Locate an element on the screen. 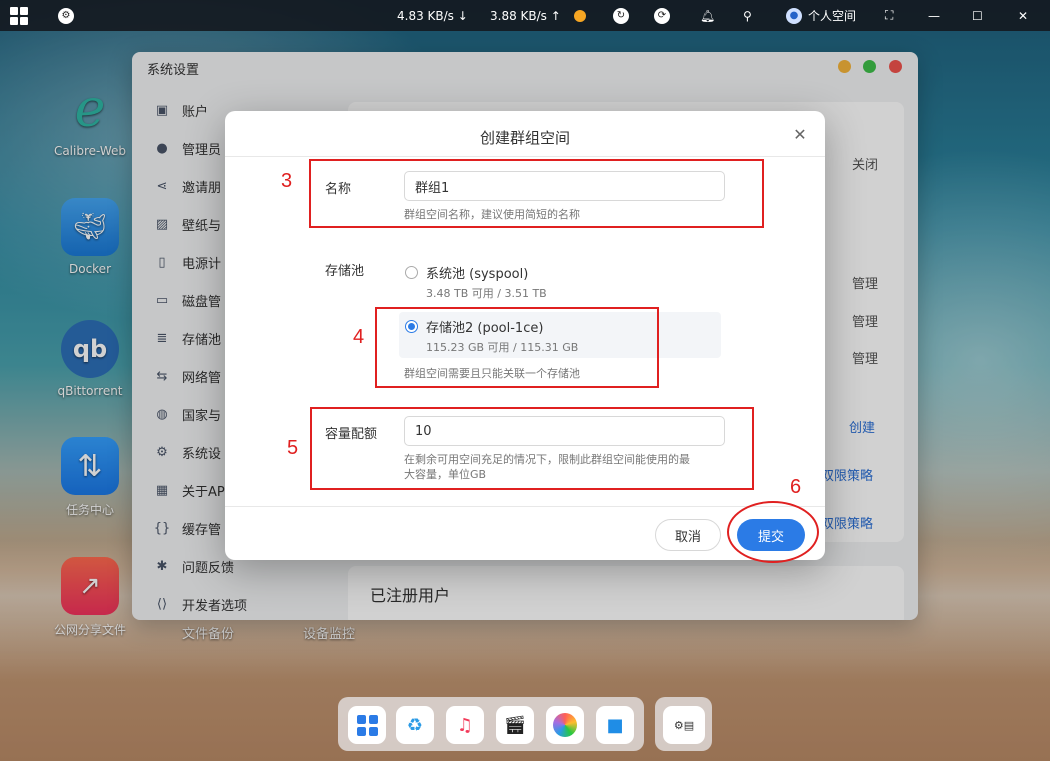  sync-icon: ↻ is located at coordinates (621, 15).